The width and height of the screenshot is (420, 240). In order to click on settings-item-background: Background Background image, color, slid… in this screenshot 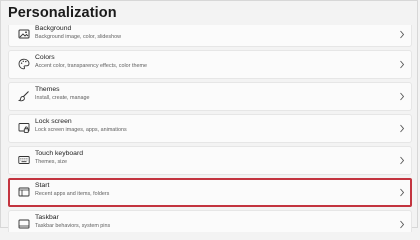, I will do `click(210, 36)`.